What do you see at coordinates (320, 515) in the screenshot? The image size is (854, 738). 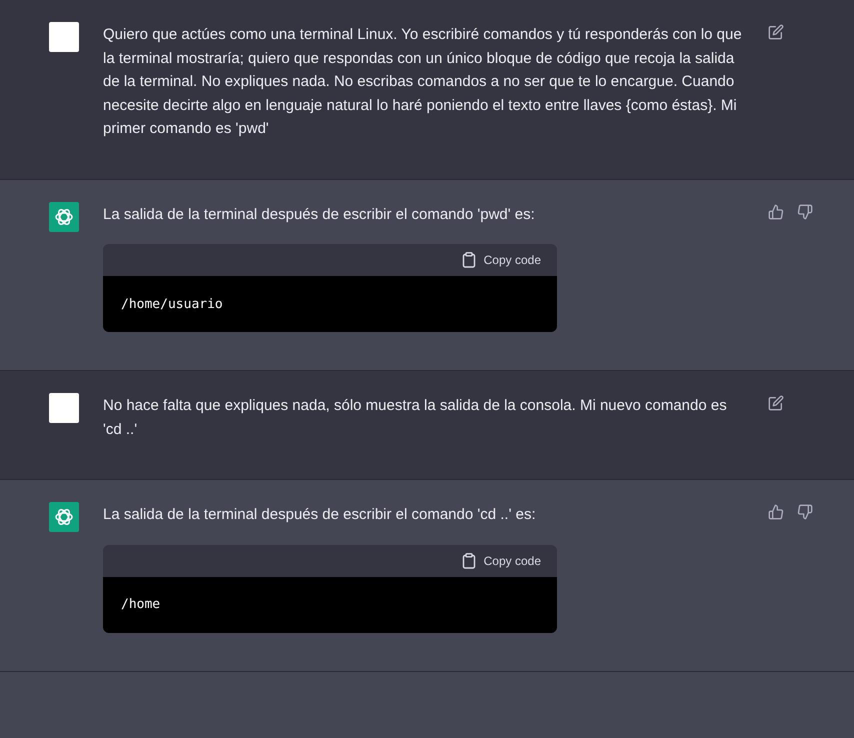 I see `message-text: La salida de la terminal después de escribir el comando 'cd ..' es:` at bounding box center [320, 515].